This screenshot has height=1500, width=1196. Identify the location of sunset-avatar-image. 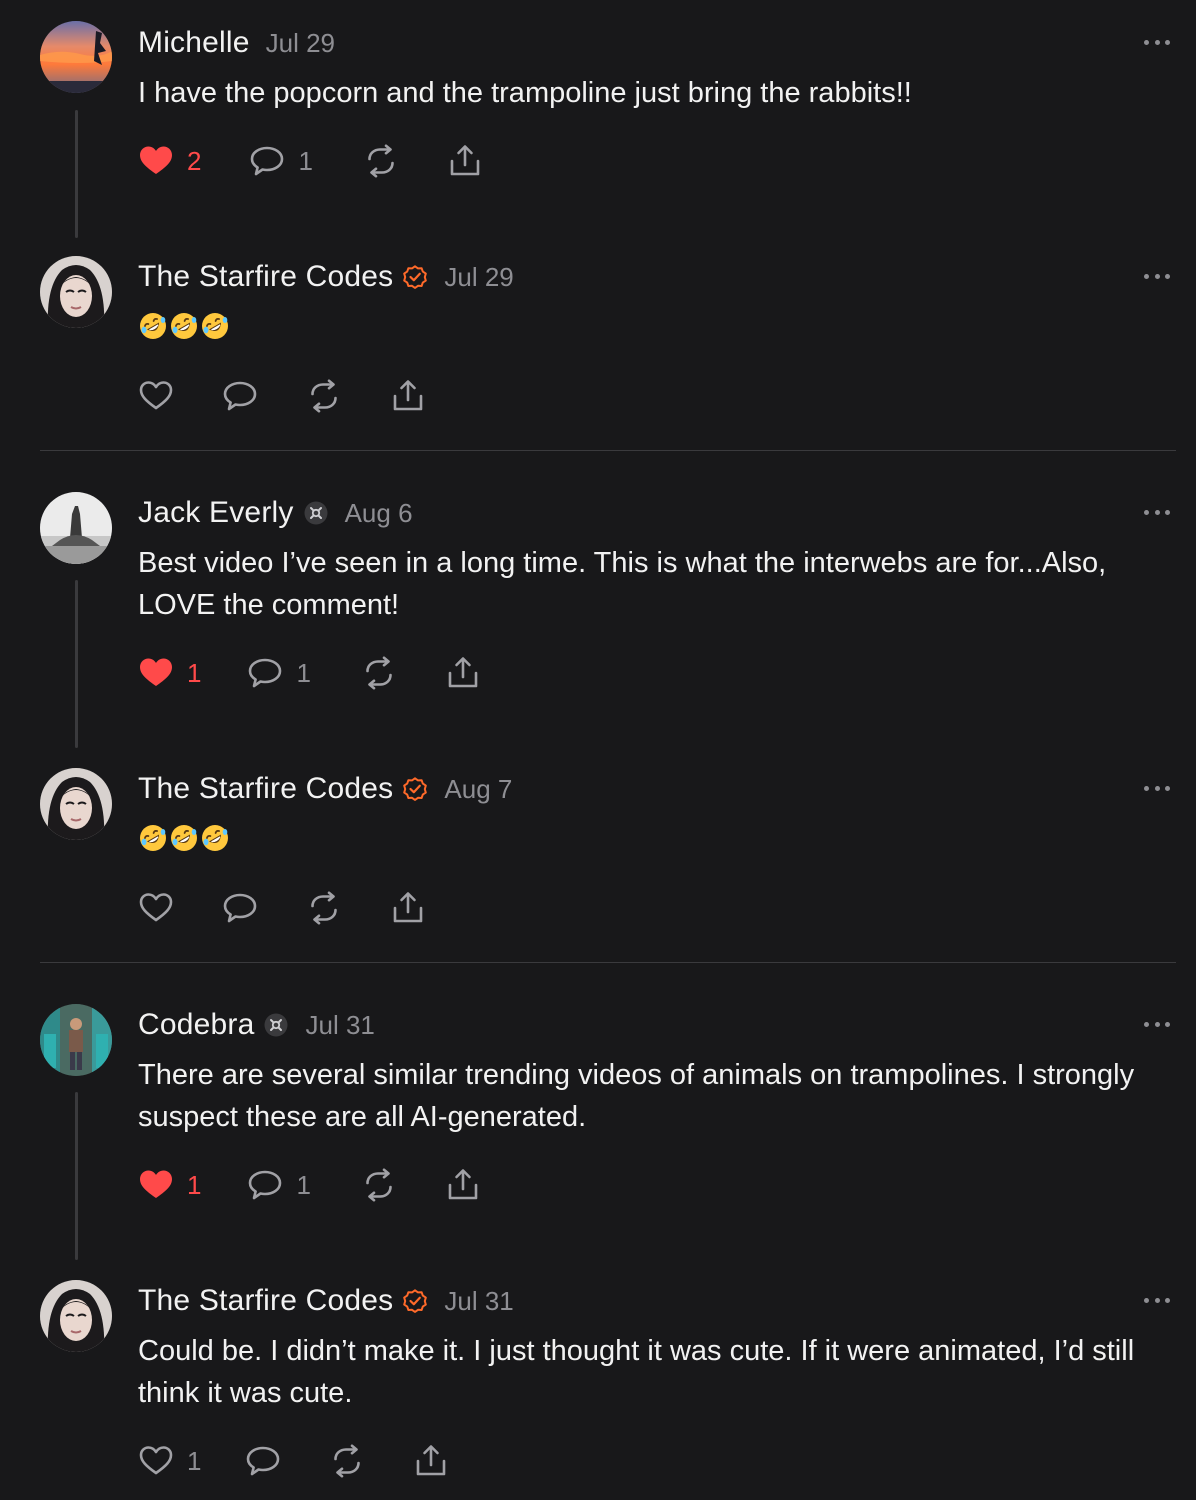
(76, 57).